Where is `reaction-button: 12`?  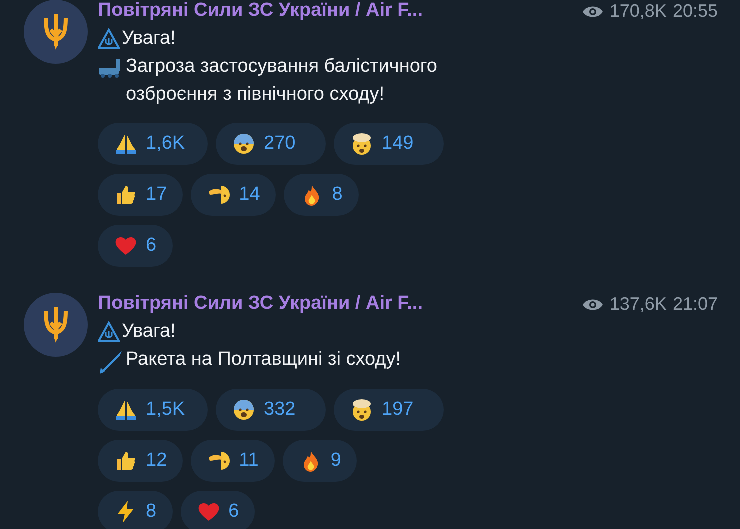 reaction-button: 12 is located at coordinates (141, 461).